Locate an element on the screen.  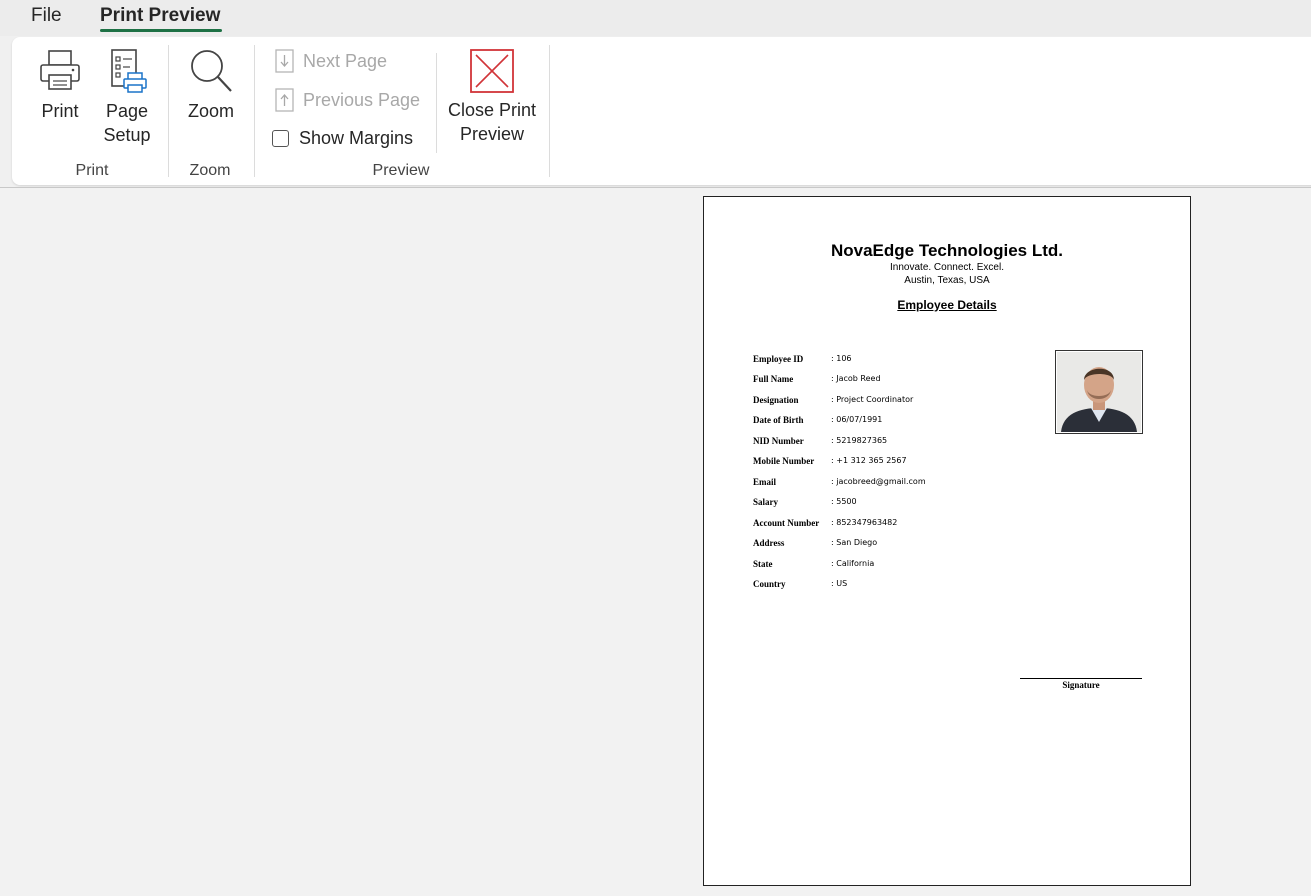
show-margins-toggle: Show Margins is located at coordinates (342, 138).